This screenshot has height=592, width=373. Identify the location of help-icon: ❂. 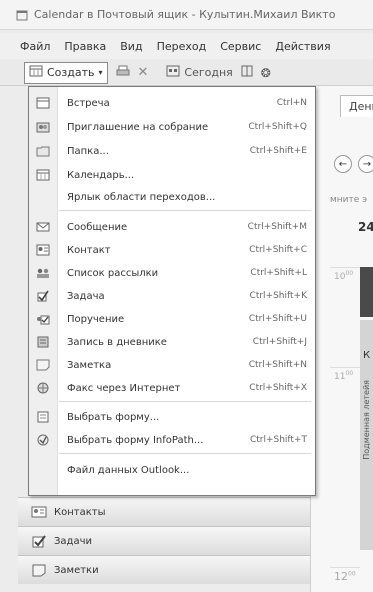
(265, 72).